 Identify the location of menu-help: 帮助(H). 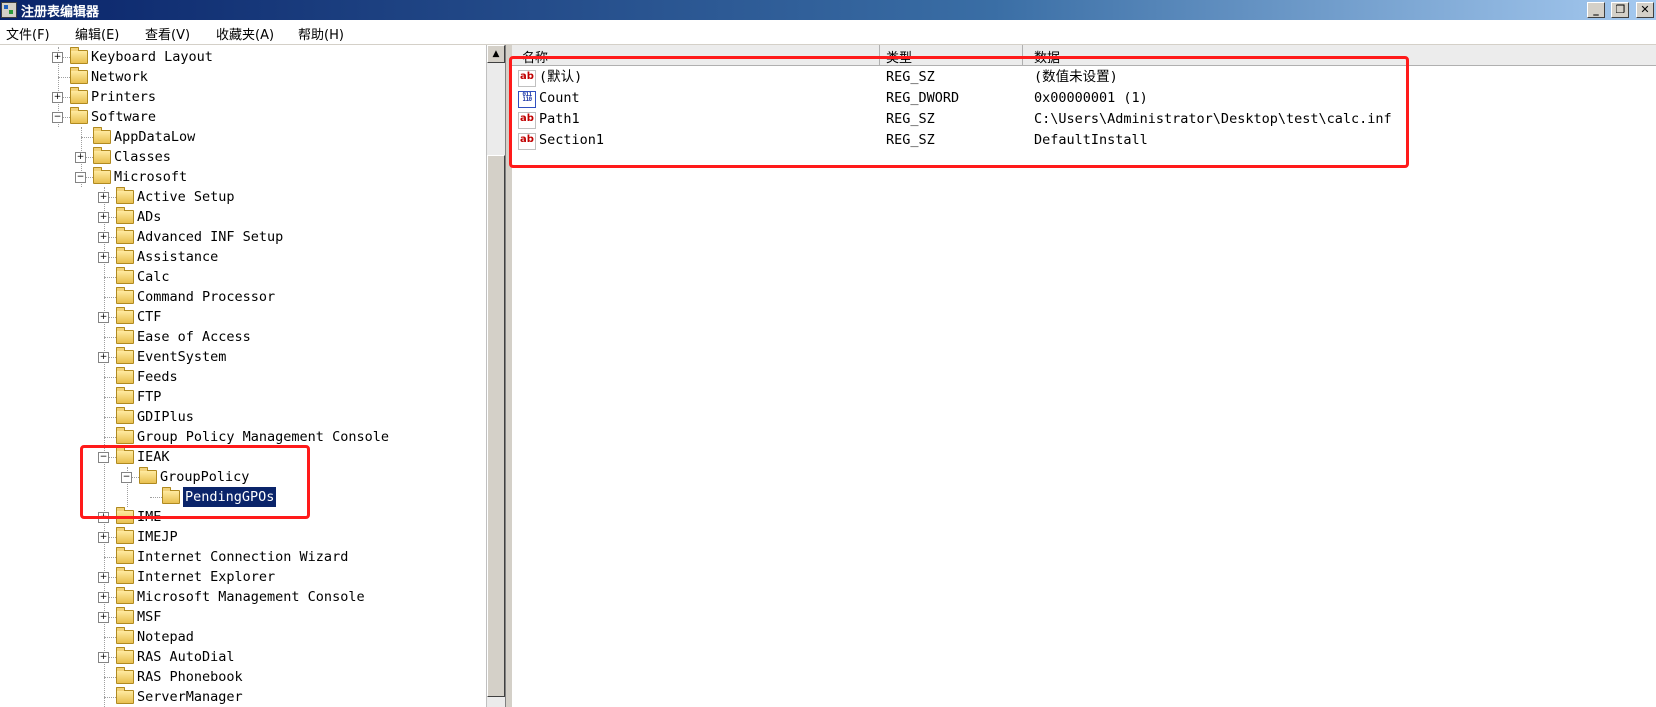
(321, 33).